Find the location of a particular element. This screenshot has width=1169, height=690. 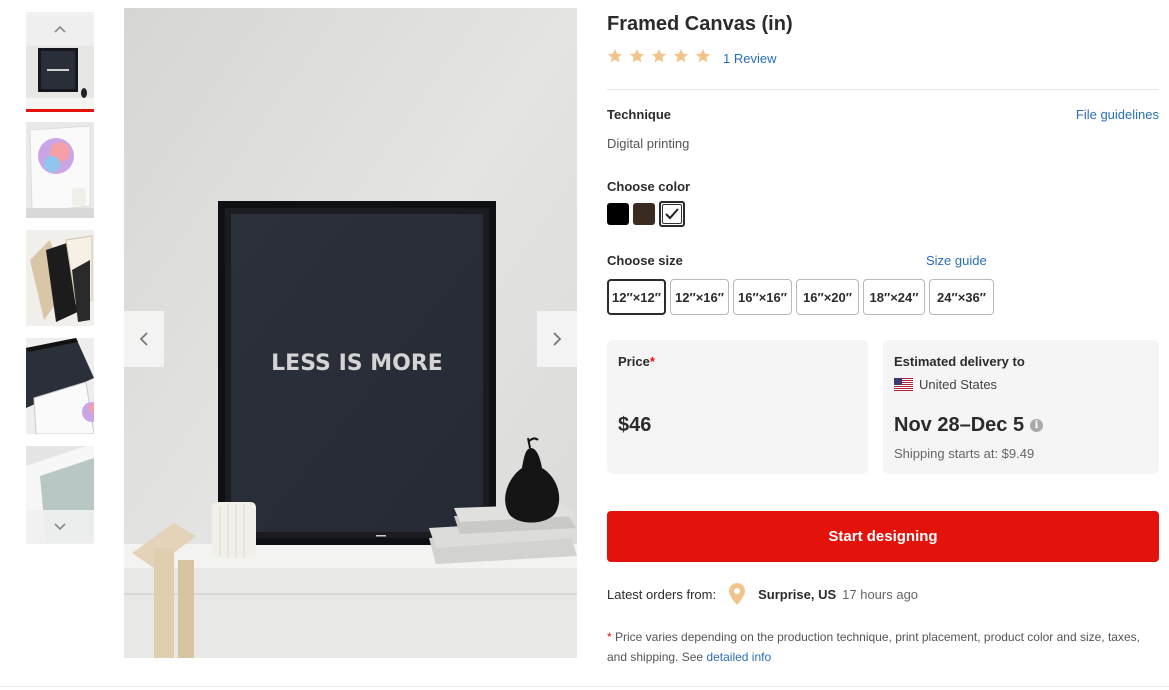

location-pin-icon is located at coordinates (737, 594).